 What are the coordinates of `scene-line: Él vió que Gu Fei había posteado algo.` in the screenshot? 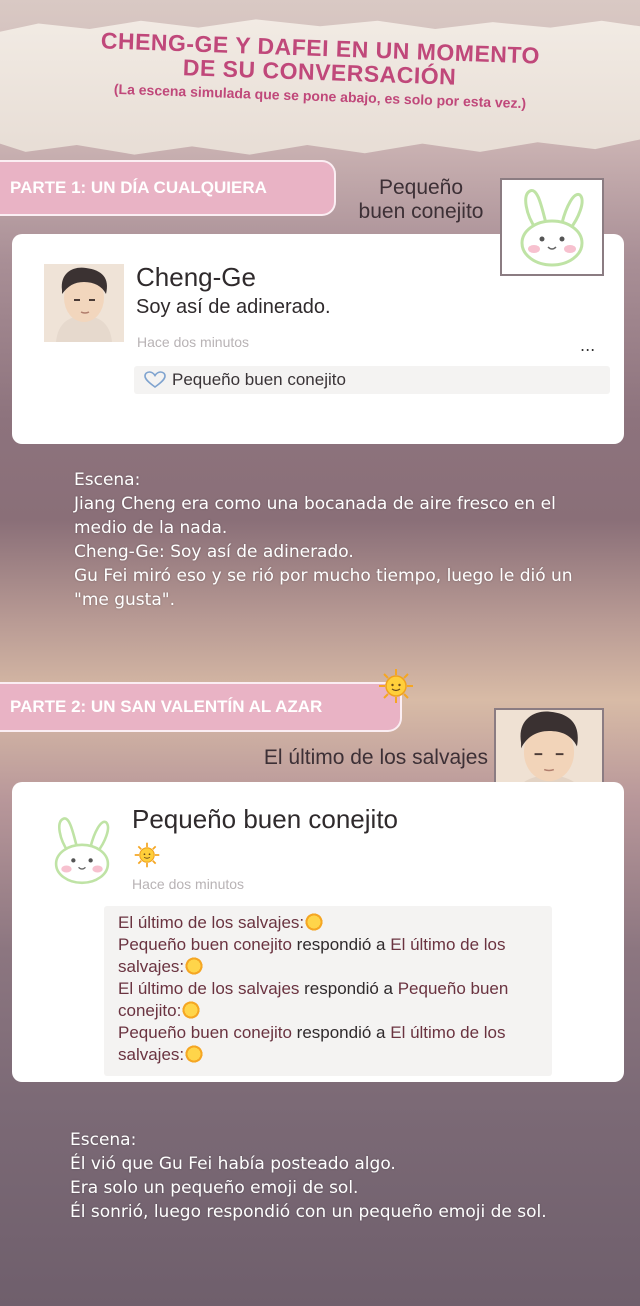 It's located at (233, 1164).